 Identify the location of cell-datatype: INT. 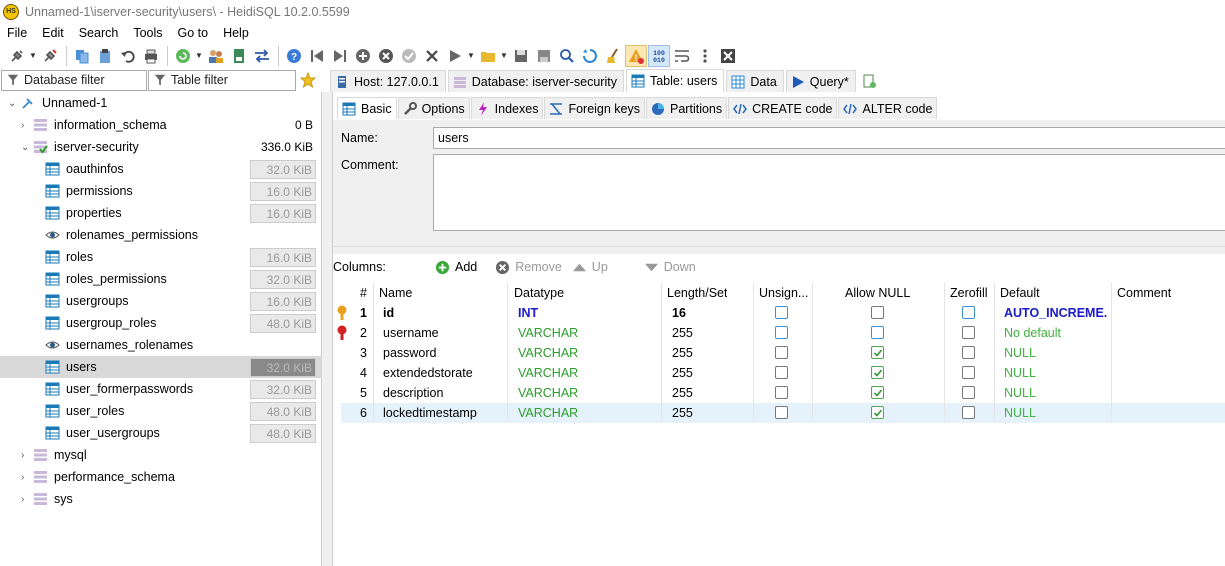
(528, 313).